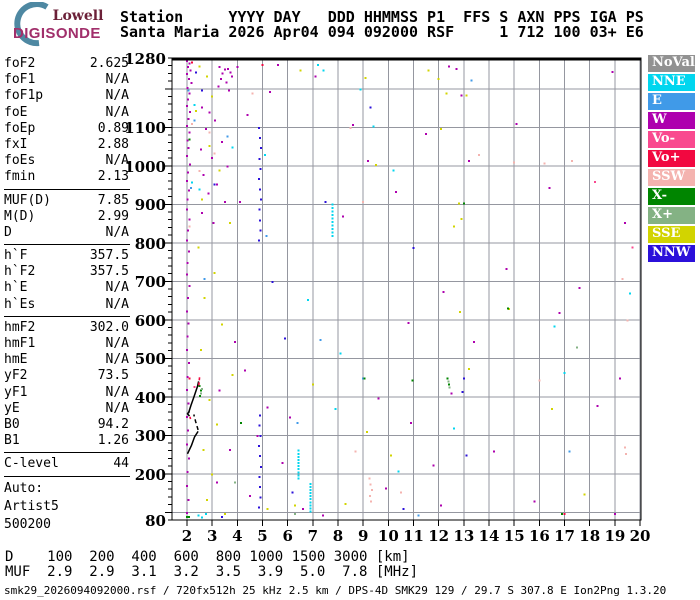 This screenshot has width=700, height=600. Describe the element at coordinates (66, 305) in the screenshot. I see `param-row: h`Es N/A` at that location.